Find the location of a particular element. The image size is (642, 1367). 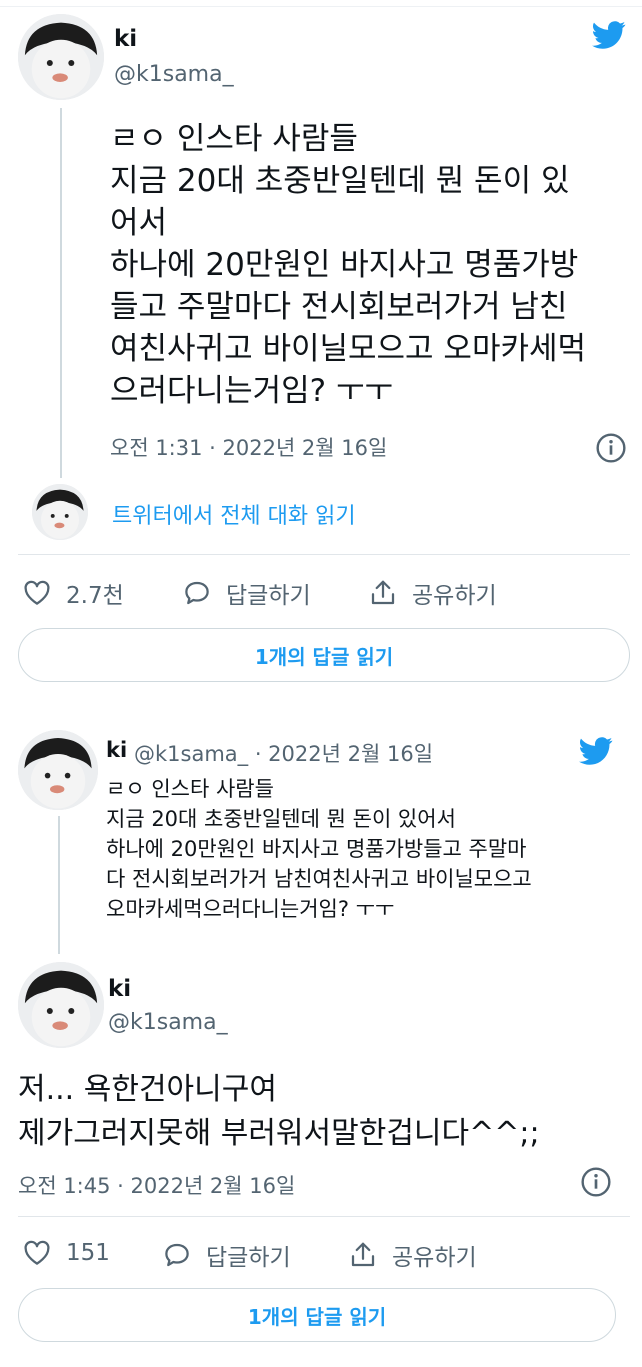

tweet-timestamp: 오전 1:45 · 2022년 2월 16일 is located at coordinates (156, 1185).